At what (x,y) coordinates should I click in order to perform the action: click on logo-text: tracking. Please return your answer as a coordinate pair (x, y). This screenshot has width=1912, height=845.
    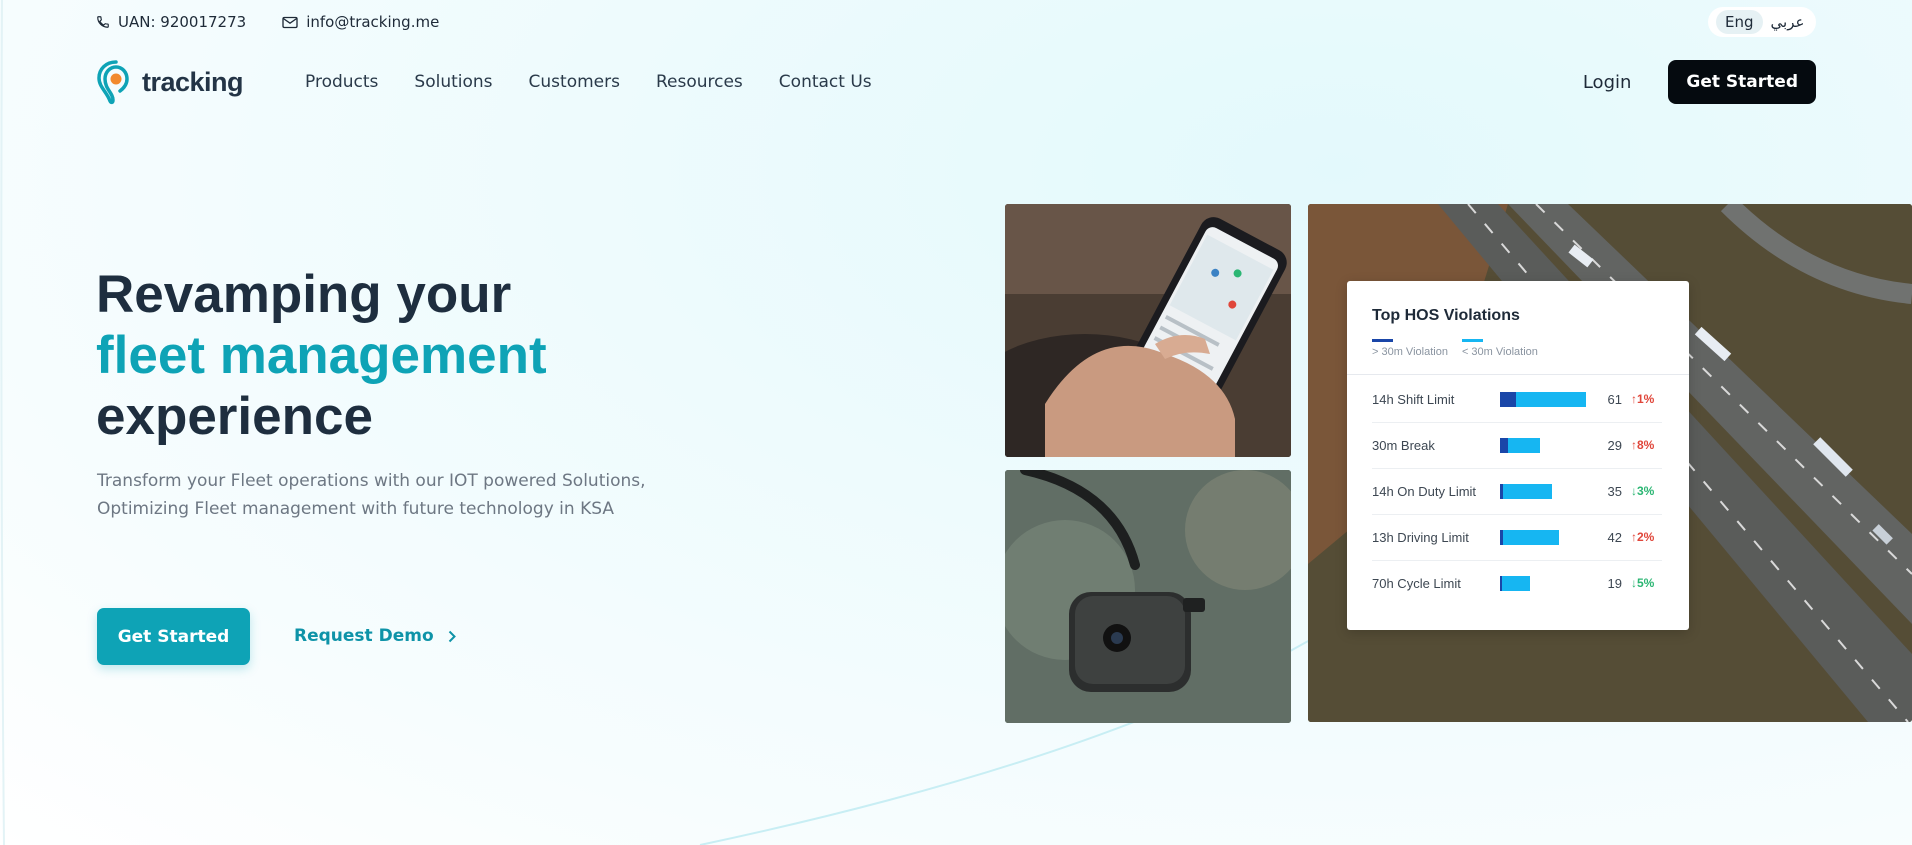
    Looking at the image, I should click on (193, 81).